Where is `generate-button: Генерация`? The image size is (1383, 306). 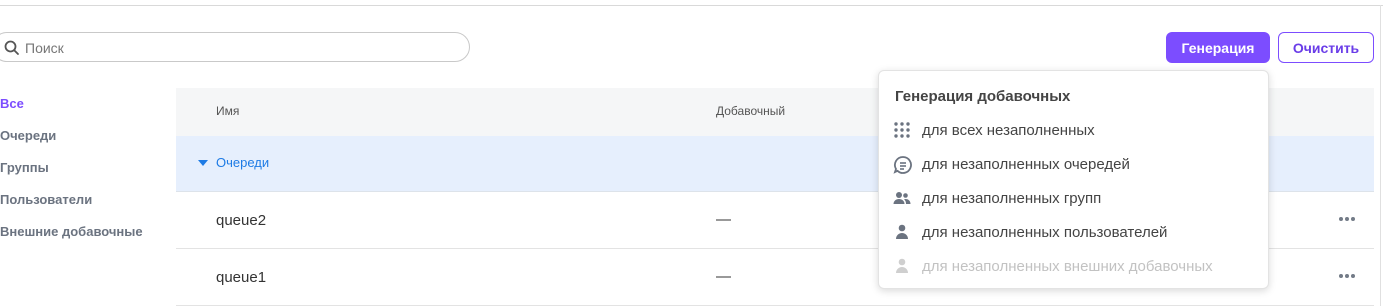 generate-button: Генерация is located at coordinates (1218, 47).